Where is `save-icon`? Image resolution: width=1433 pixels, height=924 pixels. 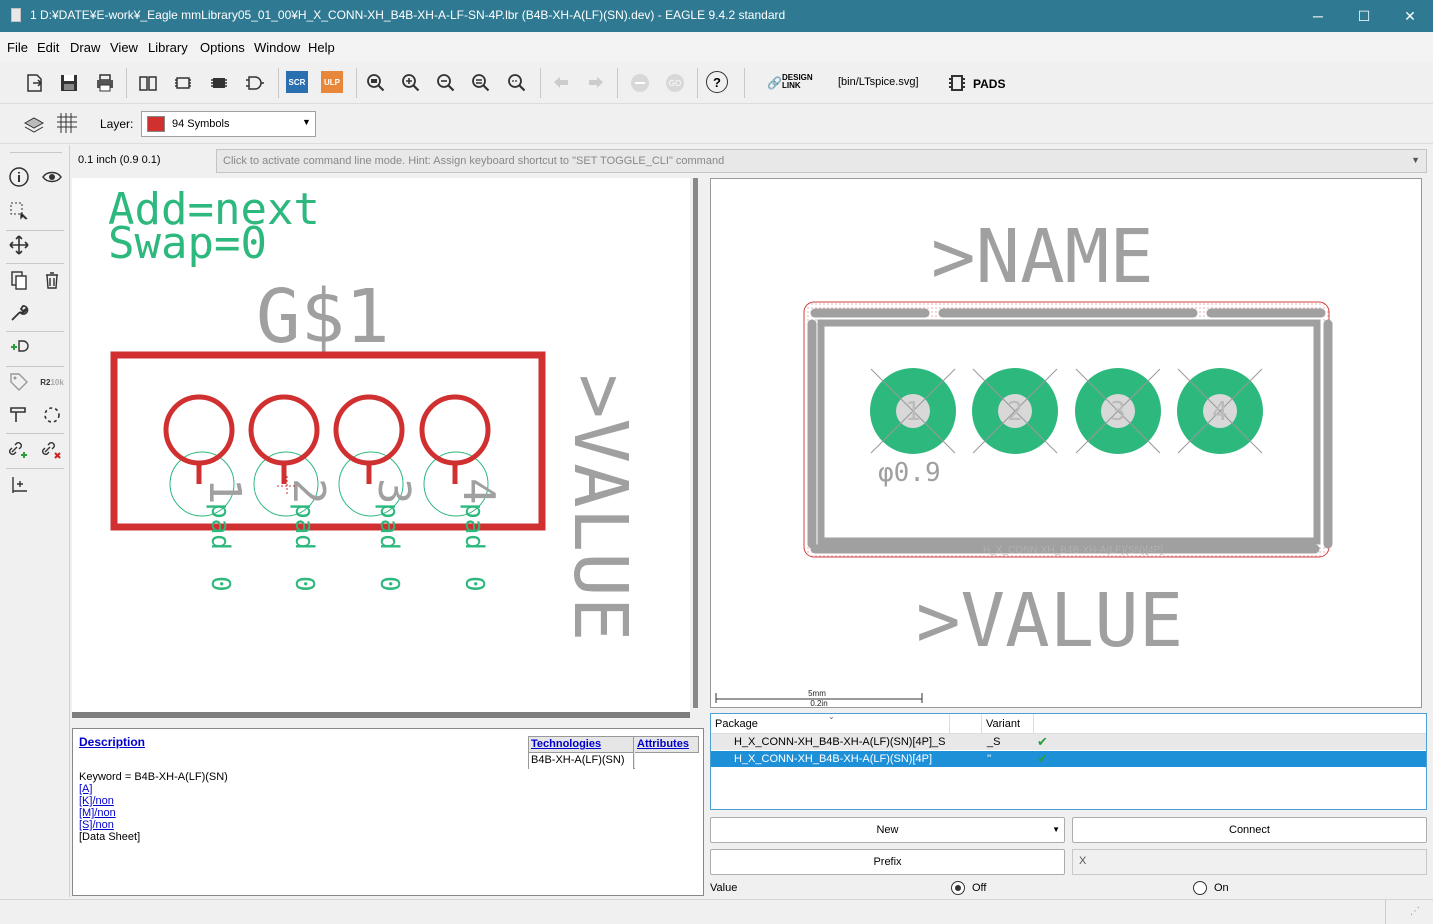
save-icon is located at coordinates (69, 83).